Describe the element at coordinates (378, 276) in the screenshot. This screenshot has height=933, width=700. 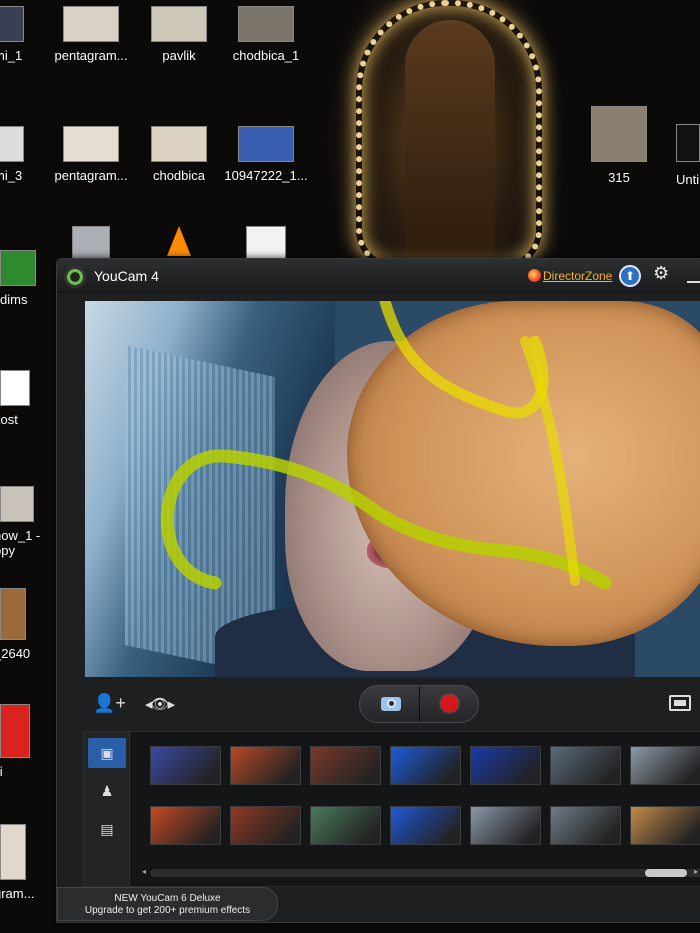
I see `title-bar: YouCam 4 DirectorZone ⬆ ⚙` at that location.